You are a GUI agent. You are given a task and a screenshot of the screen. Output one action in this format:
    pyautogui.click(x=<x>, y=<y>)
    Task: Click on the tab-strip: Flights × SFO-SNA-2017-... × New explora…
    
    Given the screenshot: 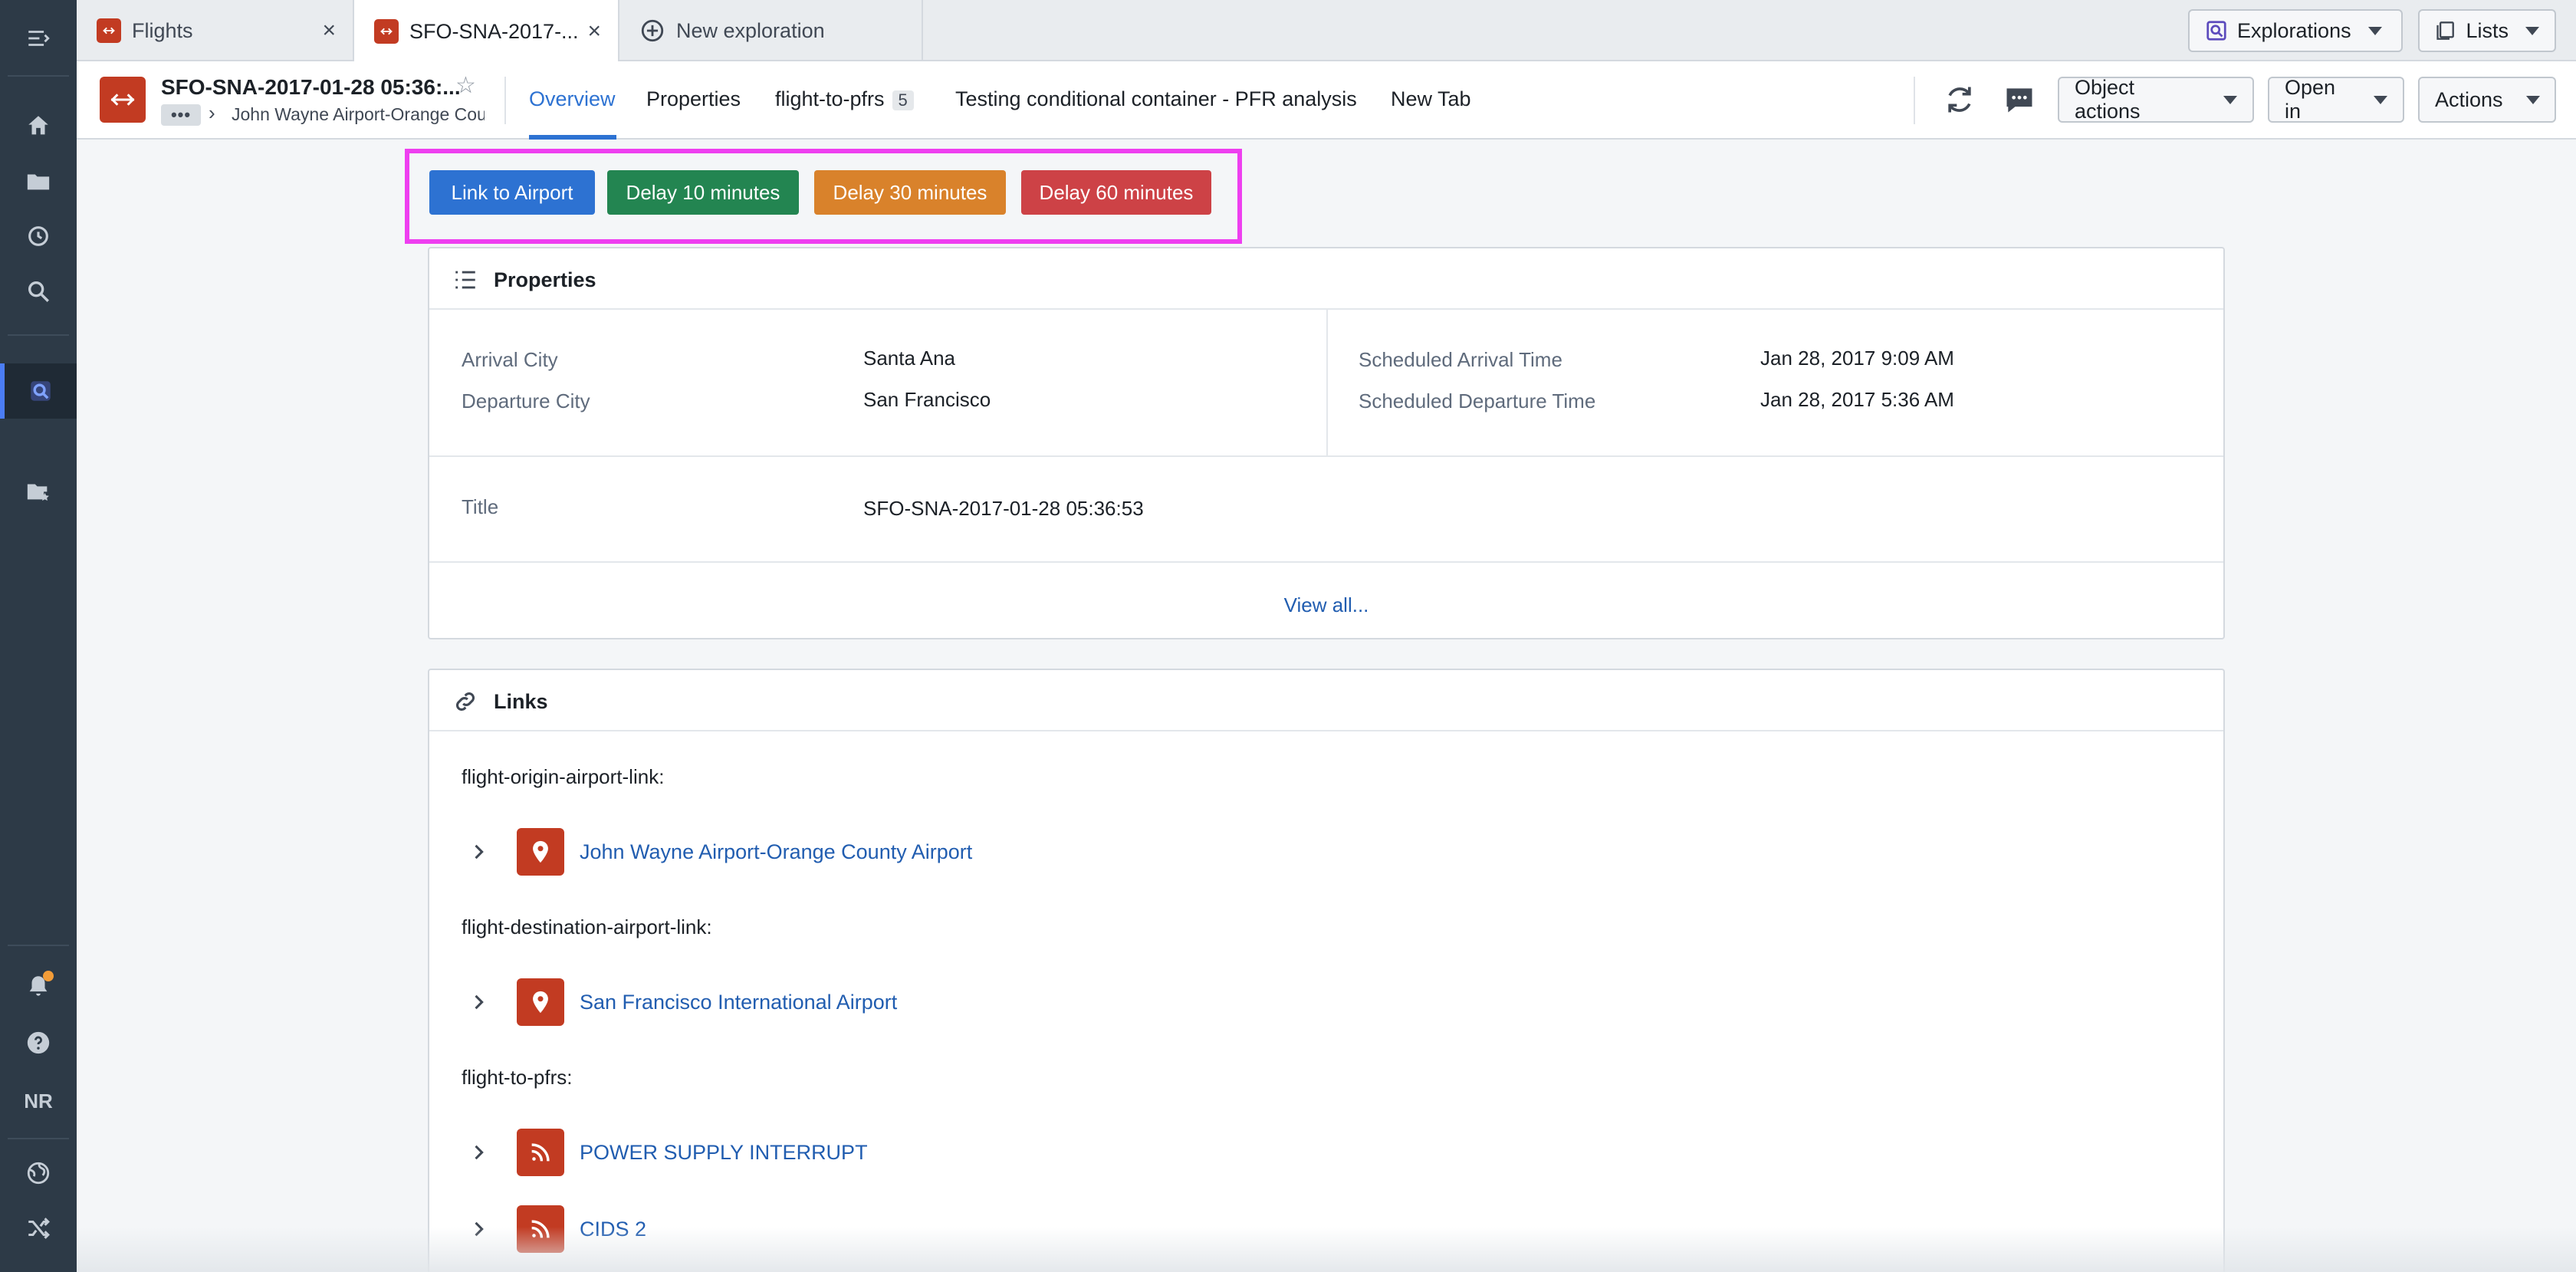 What is the action you would take?
    pyautogui.click(x=1326, y=31)
    